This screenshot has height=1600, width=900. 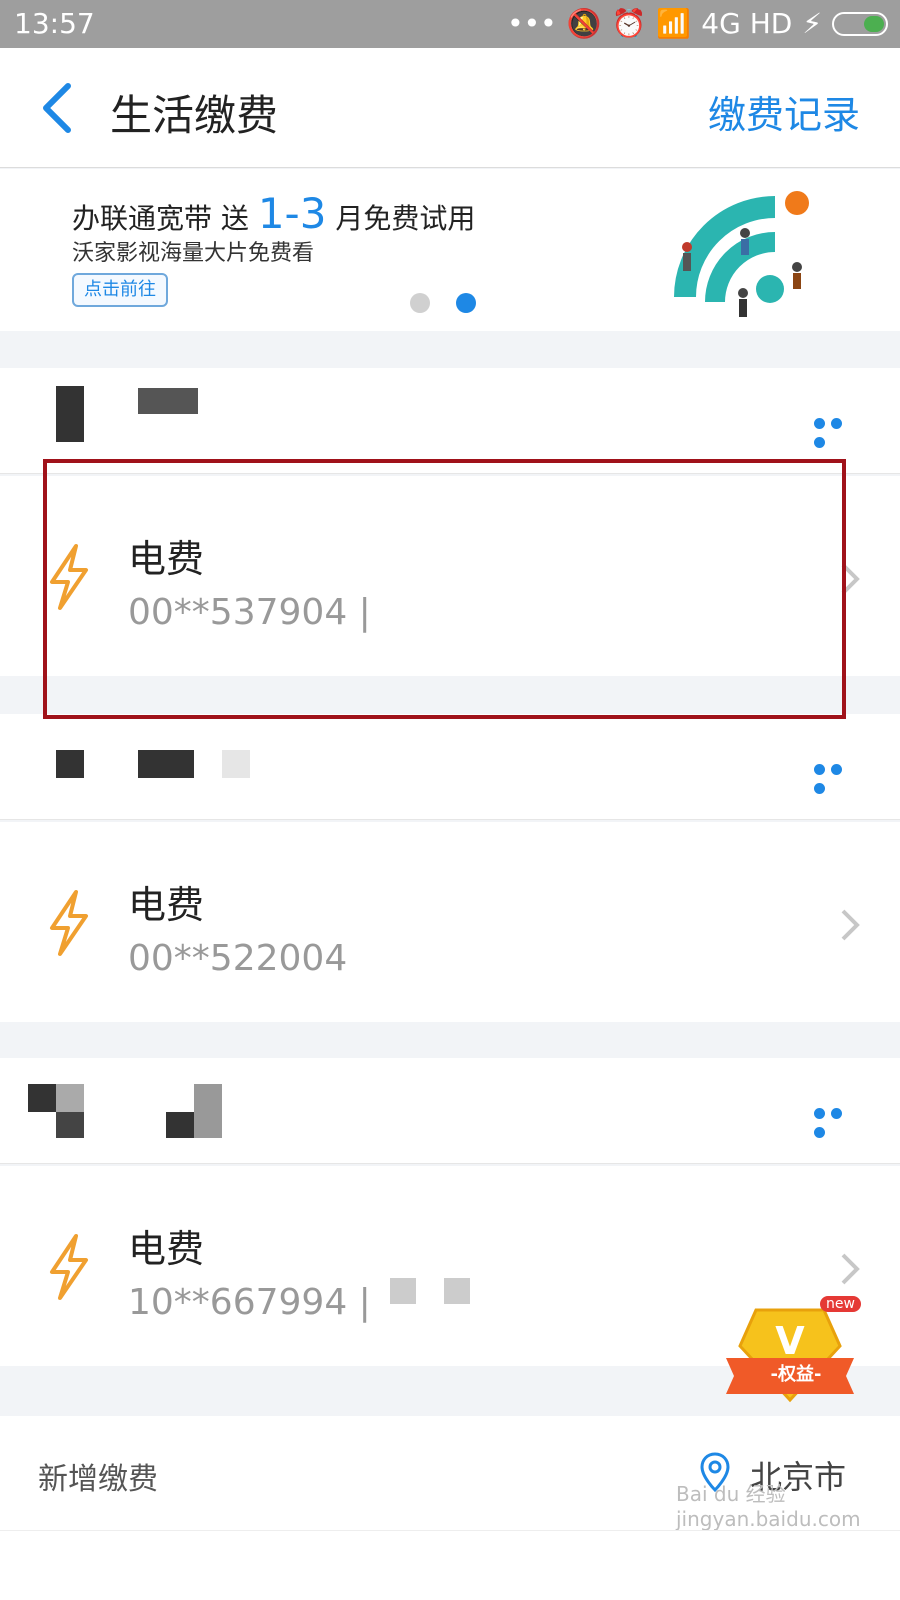 I want to click on bill-account: 10**667994 |, so click(x=249, y=1302).